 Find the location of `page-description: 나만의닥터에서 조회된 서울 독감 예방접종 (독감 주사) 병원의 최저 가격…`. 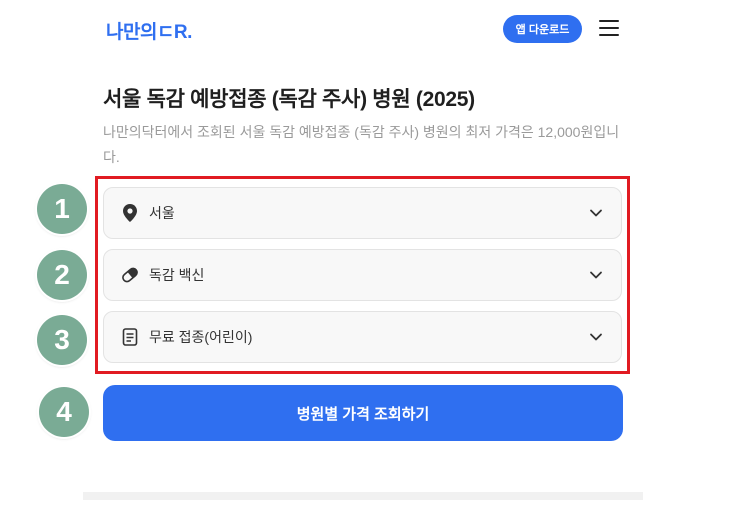

page-description: 나만의닥터에서 조회된 서울 독감 예방접종 (독감 주사) 병원의 최저 가격… is located at coordinates (361, 144).